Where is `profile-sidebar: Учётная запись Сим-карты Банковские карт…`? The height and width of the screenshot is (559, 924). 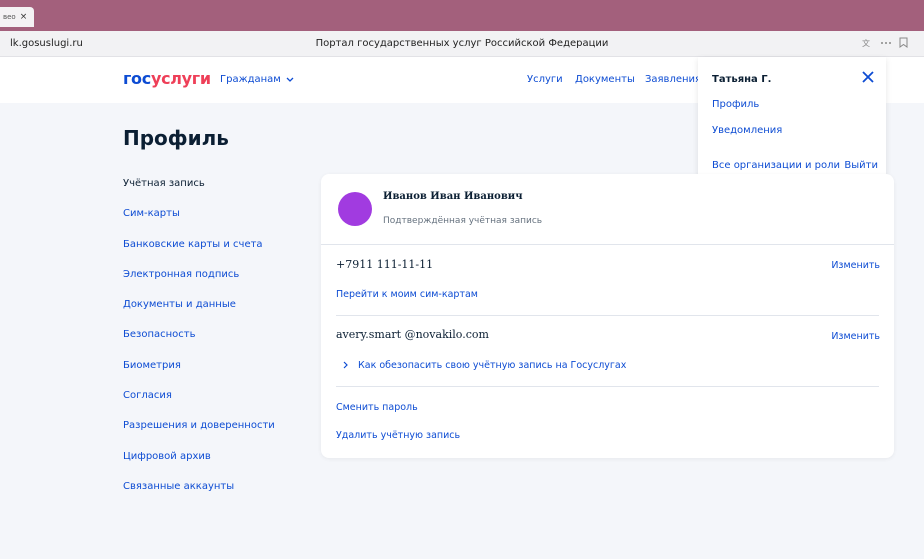 profile-sidebar: Учётная запись Сим-карты Банковские карт… is located at coordinates (199, 344).